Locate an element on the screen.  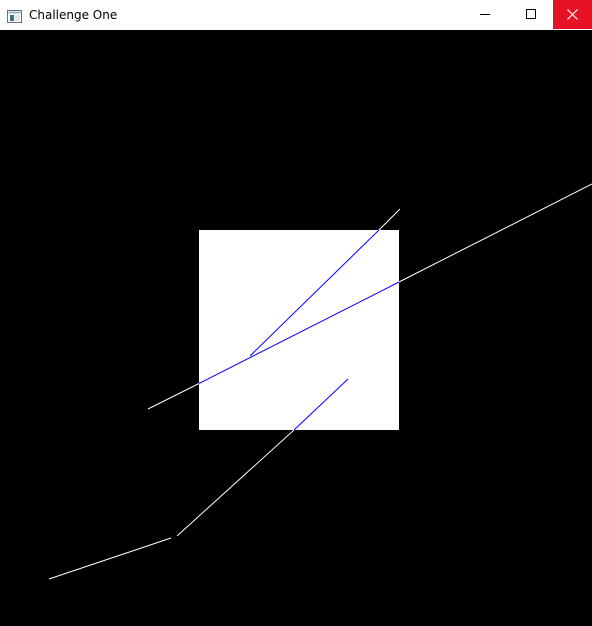
maximize-icon is located at coordinates (531, 14).